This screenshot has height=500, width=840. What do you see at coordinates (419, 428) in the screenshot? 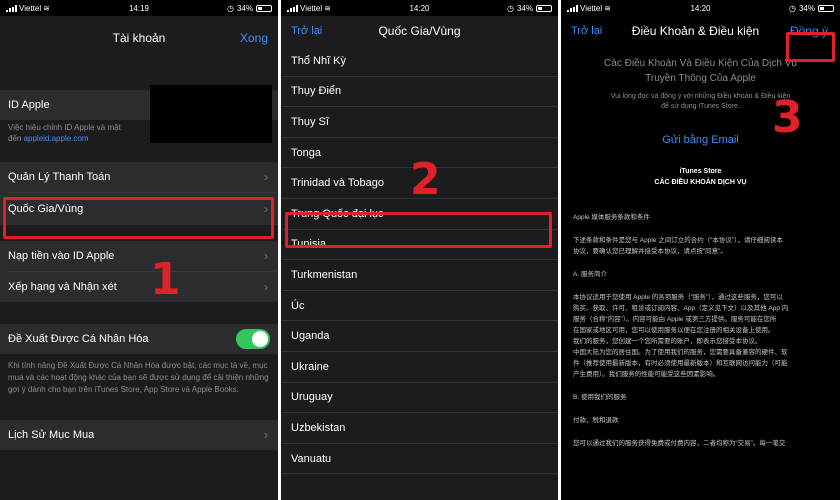
I see `country-item: Uzbekistan` at bounding box center [419, 428].